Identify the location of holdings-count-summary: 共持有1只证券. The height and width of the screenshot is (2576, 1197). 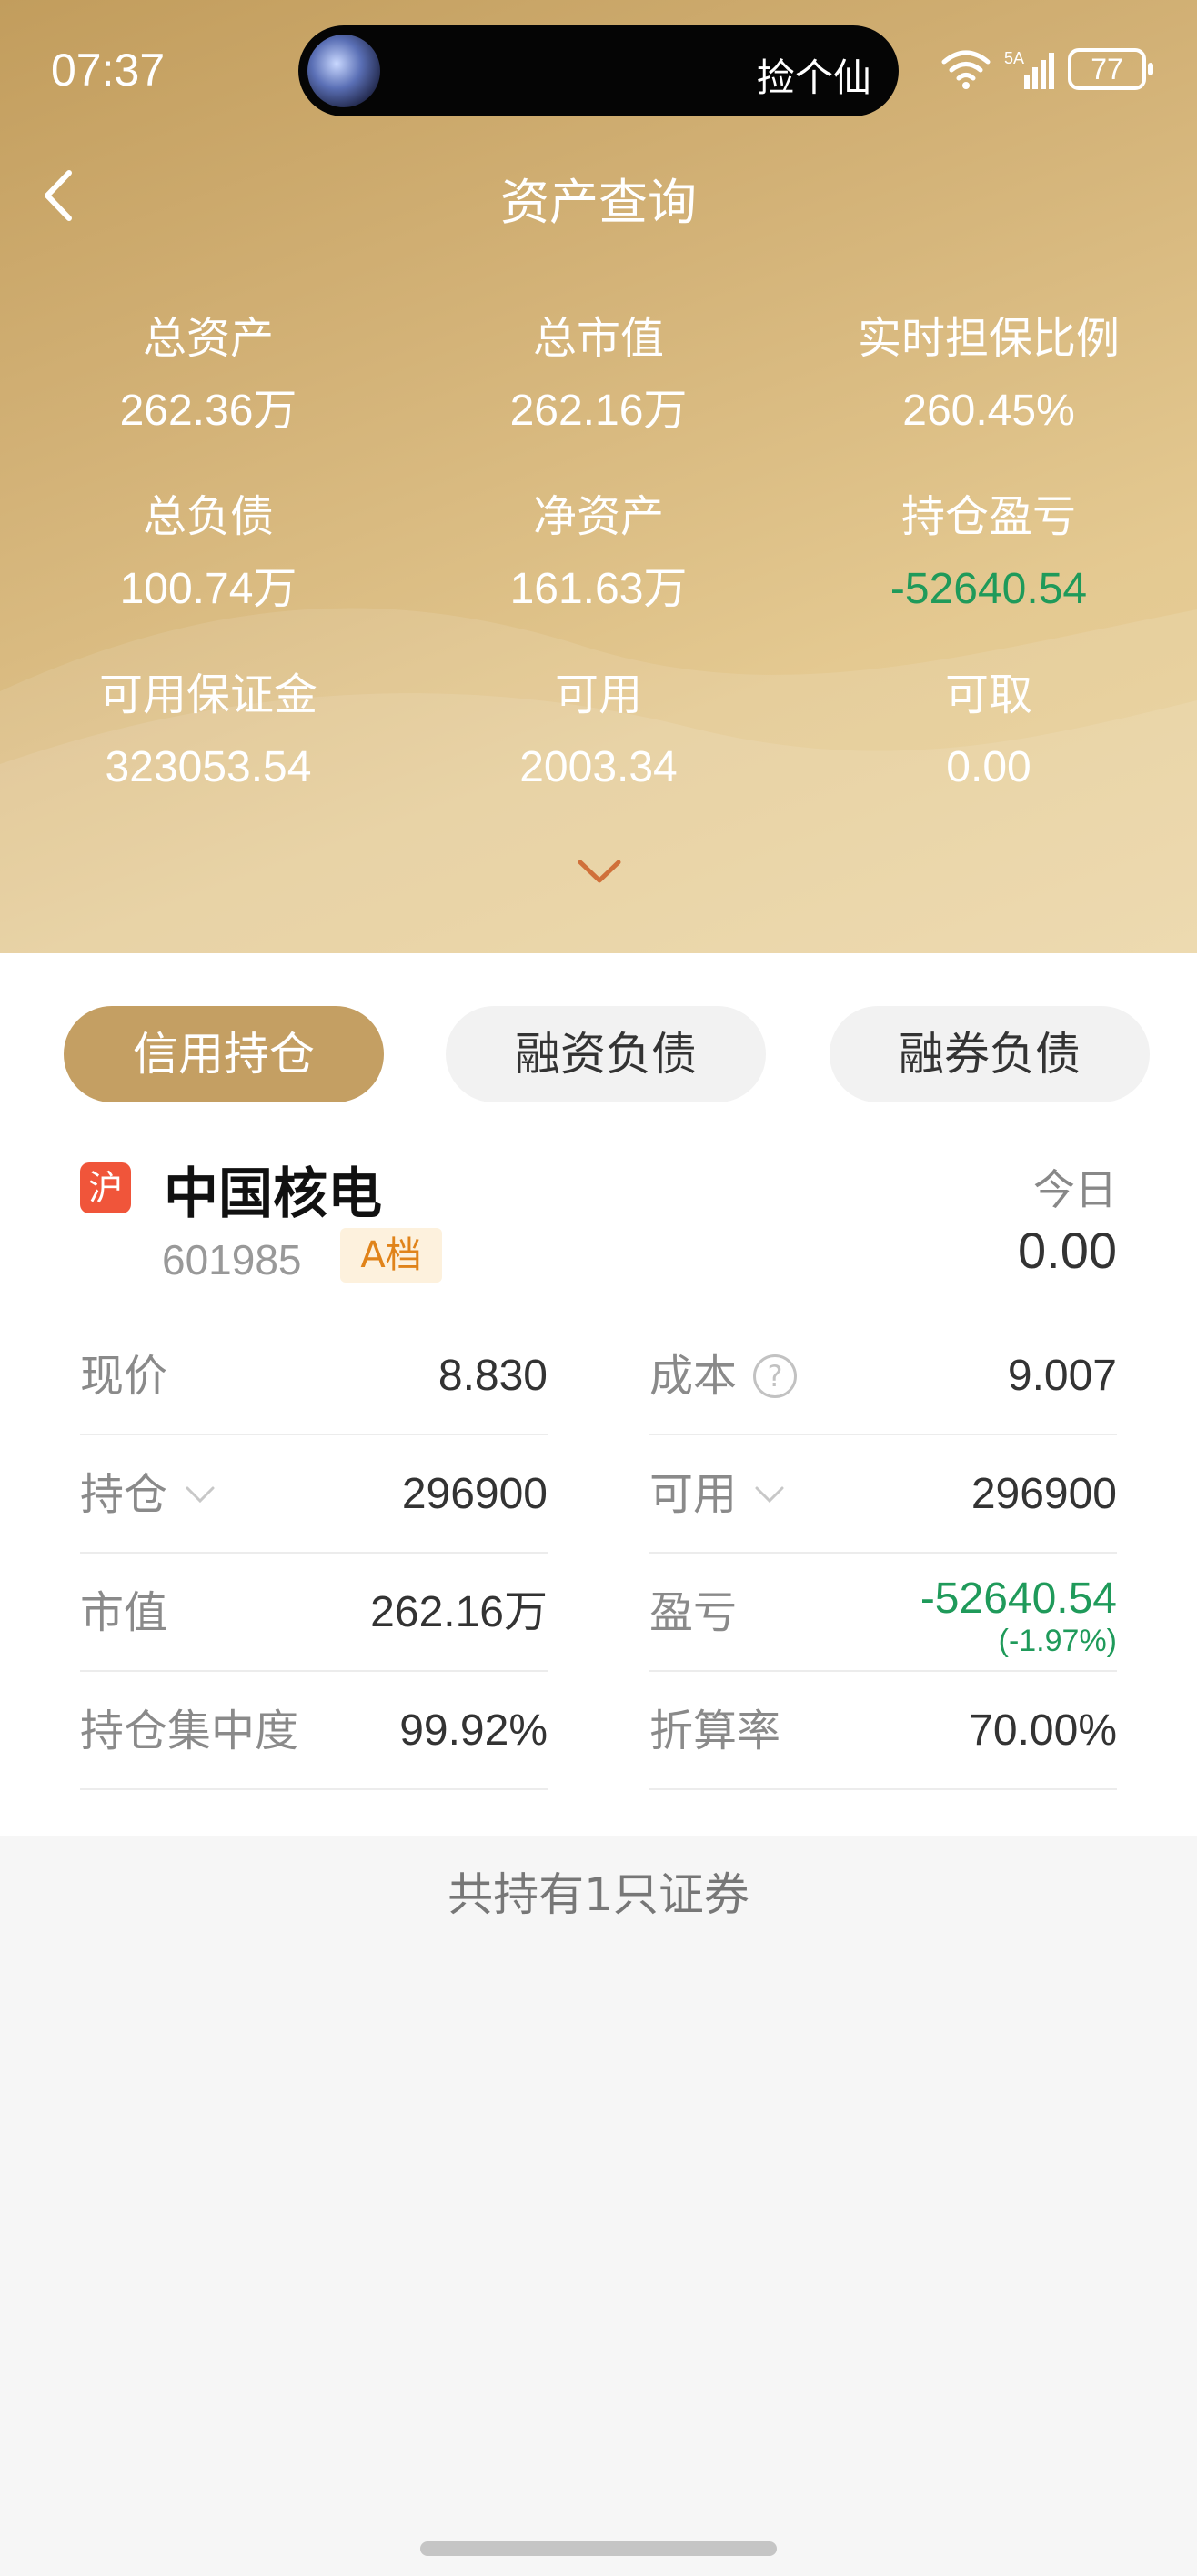
(598, 1894).